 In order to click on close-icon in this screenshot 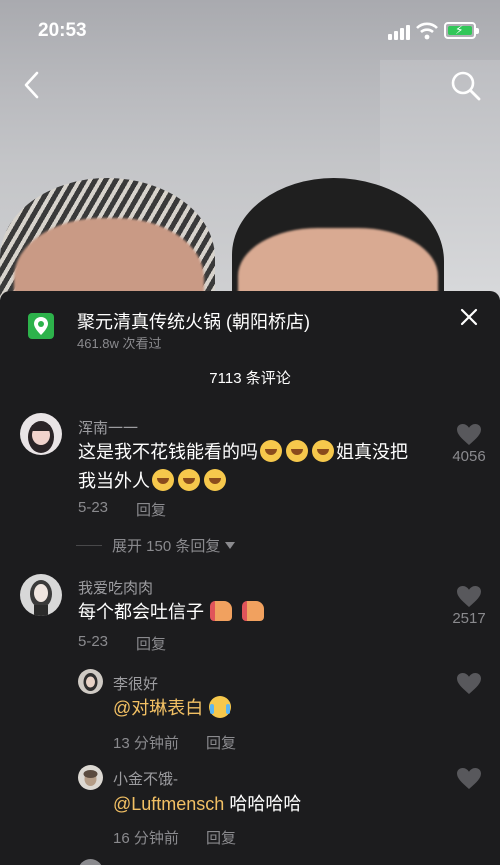, I will do `click(469, 317)`.